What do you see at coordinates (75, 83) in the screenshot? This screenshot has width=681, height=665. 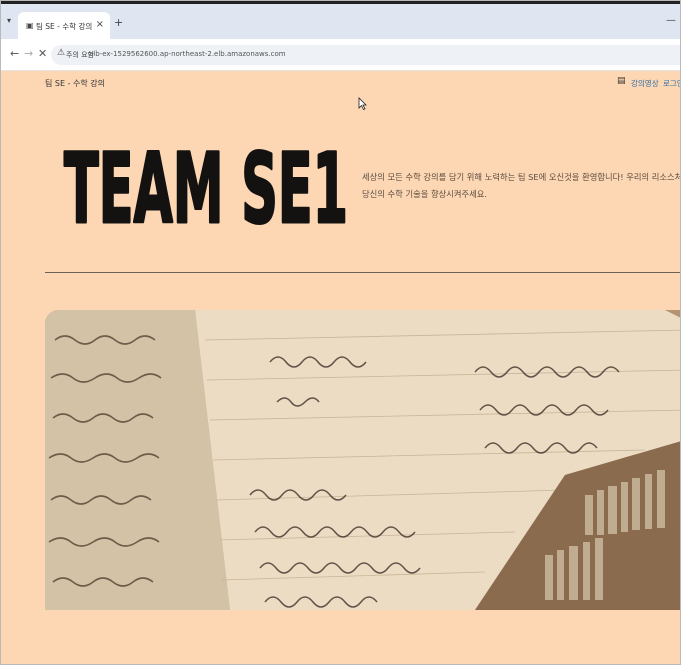 I see `site-title: 팀 SE - 수학 강의` at bounding box center [75, 83].